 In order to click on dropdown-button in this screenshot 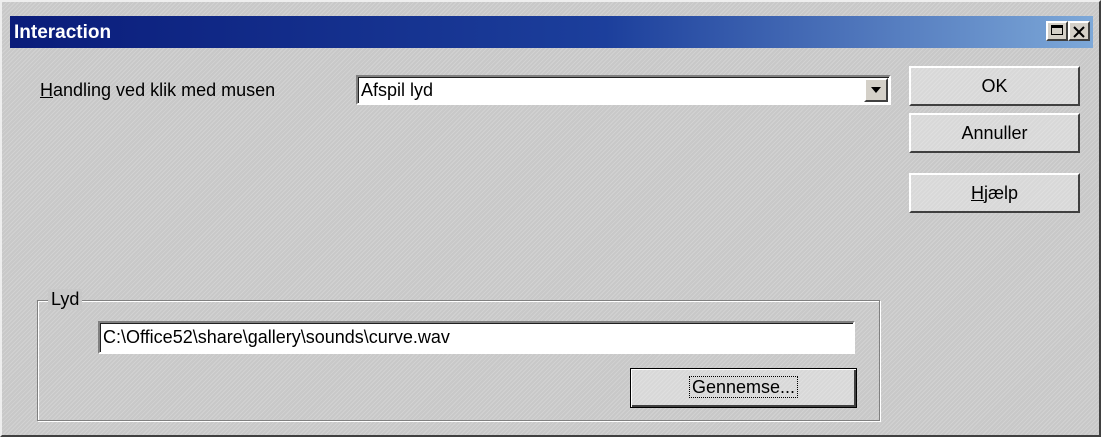, I will do `click(876, 90)`.